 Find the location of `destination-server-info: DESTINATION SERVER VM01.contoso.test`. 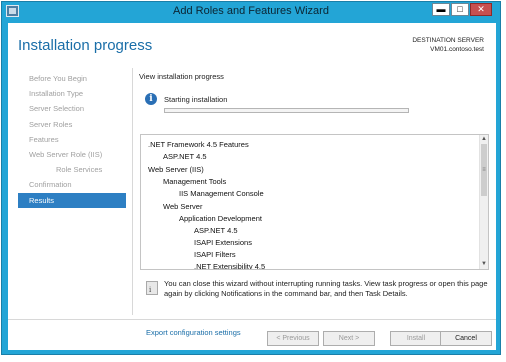

destination-server-info: DESTINATION SERVER VM01.contoso.test is located at coordinates (448, 45).